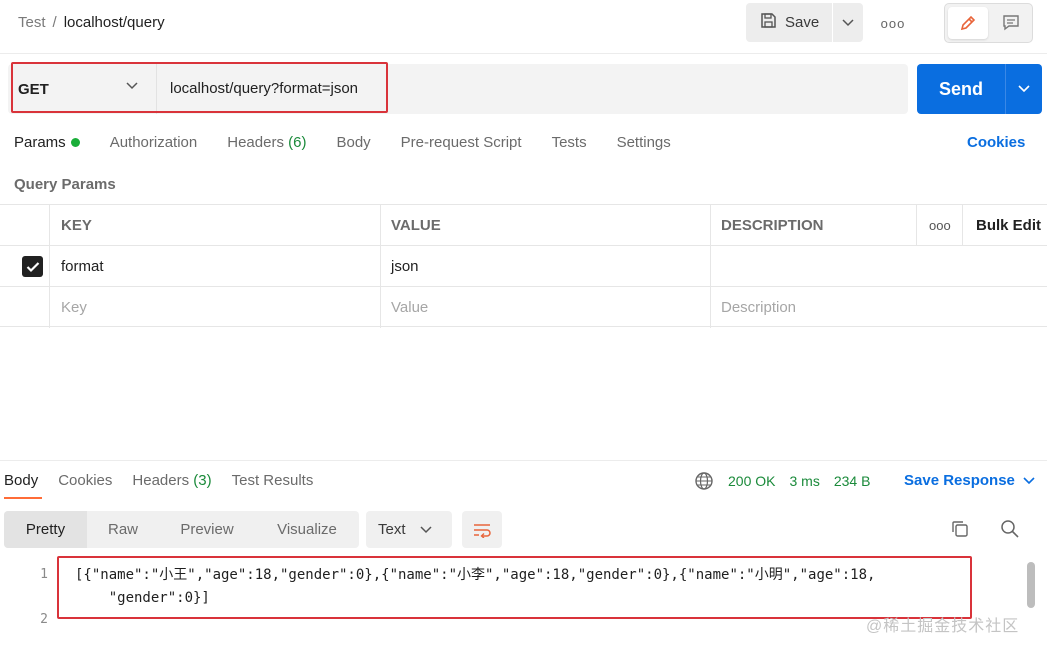 The width and height of the screenshot is (1047, 650). What do you see at coordinates (409, 529) in the screenshot?
I see `response-format-select: Text` at bounding box center [409, 529].